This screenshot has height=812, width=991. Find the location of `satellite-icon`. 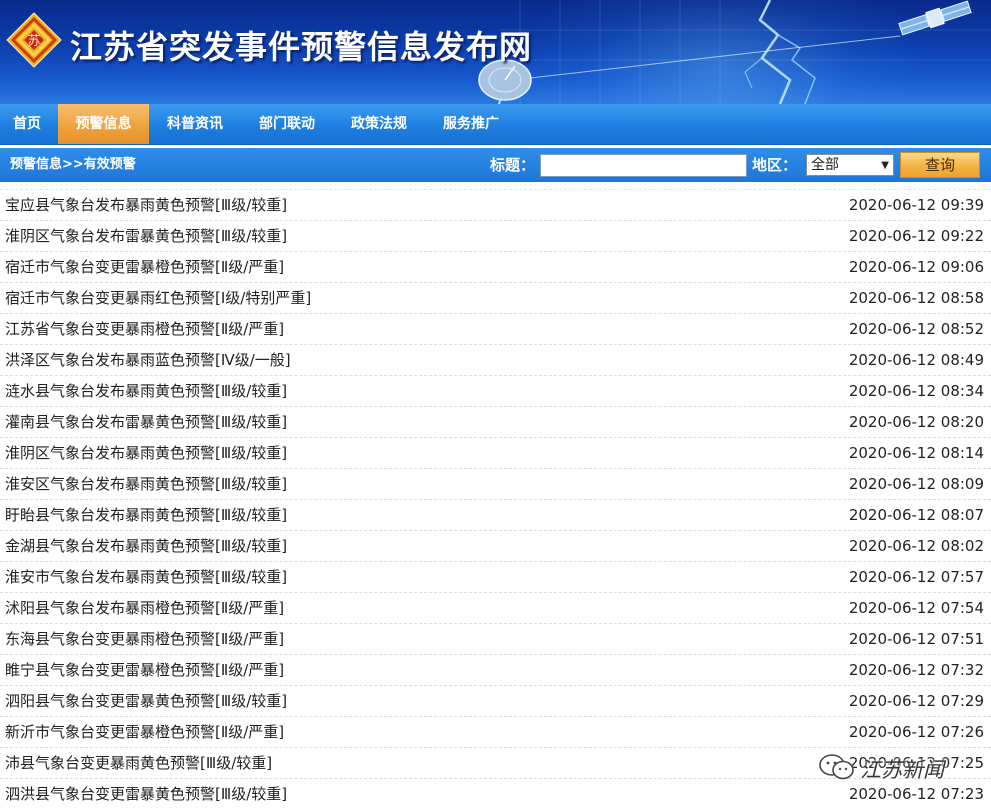

satellite-icon is located at coordinates (935, 18).